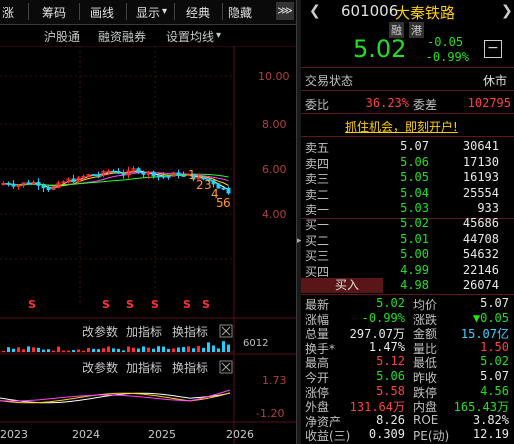 Image resolution: width=514 pixels, height=444 pixels. Describe the element at coordinates (285, 11) in the screenshot. I see `more-icon: ⋙` at that location.